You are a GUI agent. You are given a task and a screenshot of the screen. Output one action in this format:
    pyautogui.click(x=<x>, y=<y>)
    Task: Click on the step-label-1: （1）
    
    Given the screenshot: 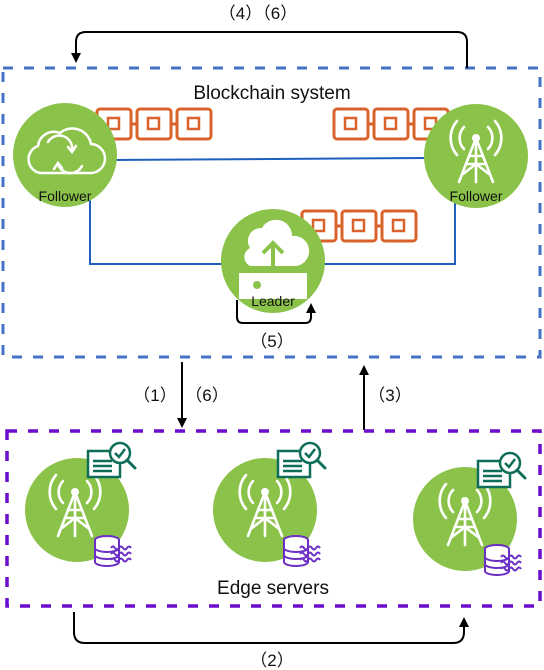 What is the action you would take?
    pyautogui.click(x=154, y=395)
    